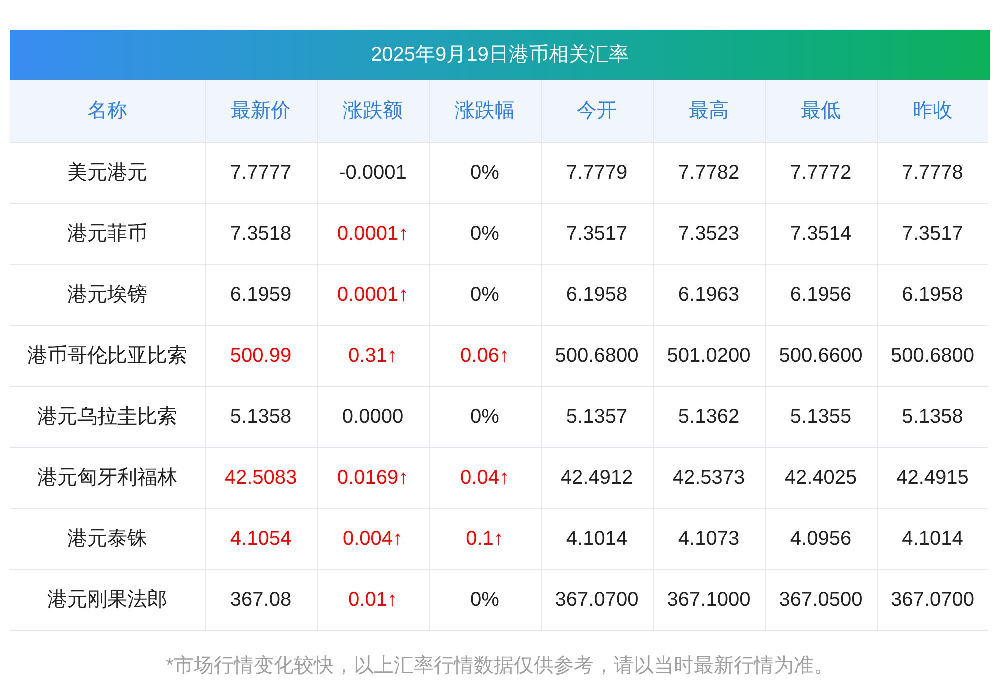 The image size is (1000, 698). Describe the element at coordinates (500, 666) in the screenshot. I see `footnote: *市场行情变化较快，以上汇率行情数据仅供参考，请以当时最新行情为准。` at that location.